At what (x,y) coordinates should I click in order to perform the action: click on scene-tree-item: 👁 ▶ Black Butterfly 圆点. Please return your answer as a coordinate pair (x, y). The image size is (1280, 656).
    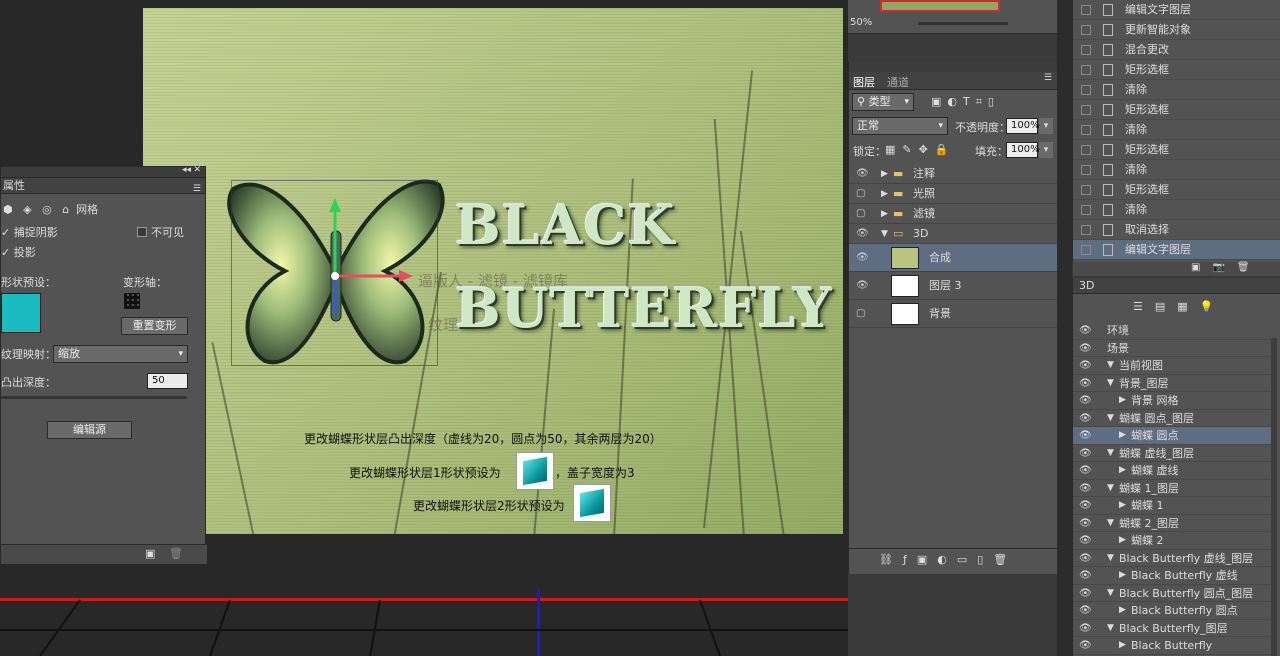
    Looking at the image, I should click on (1173, 611).